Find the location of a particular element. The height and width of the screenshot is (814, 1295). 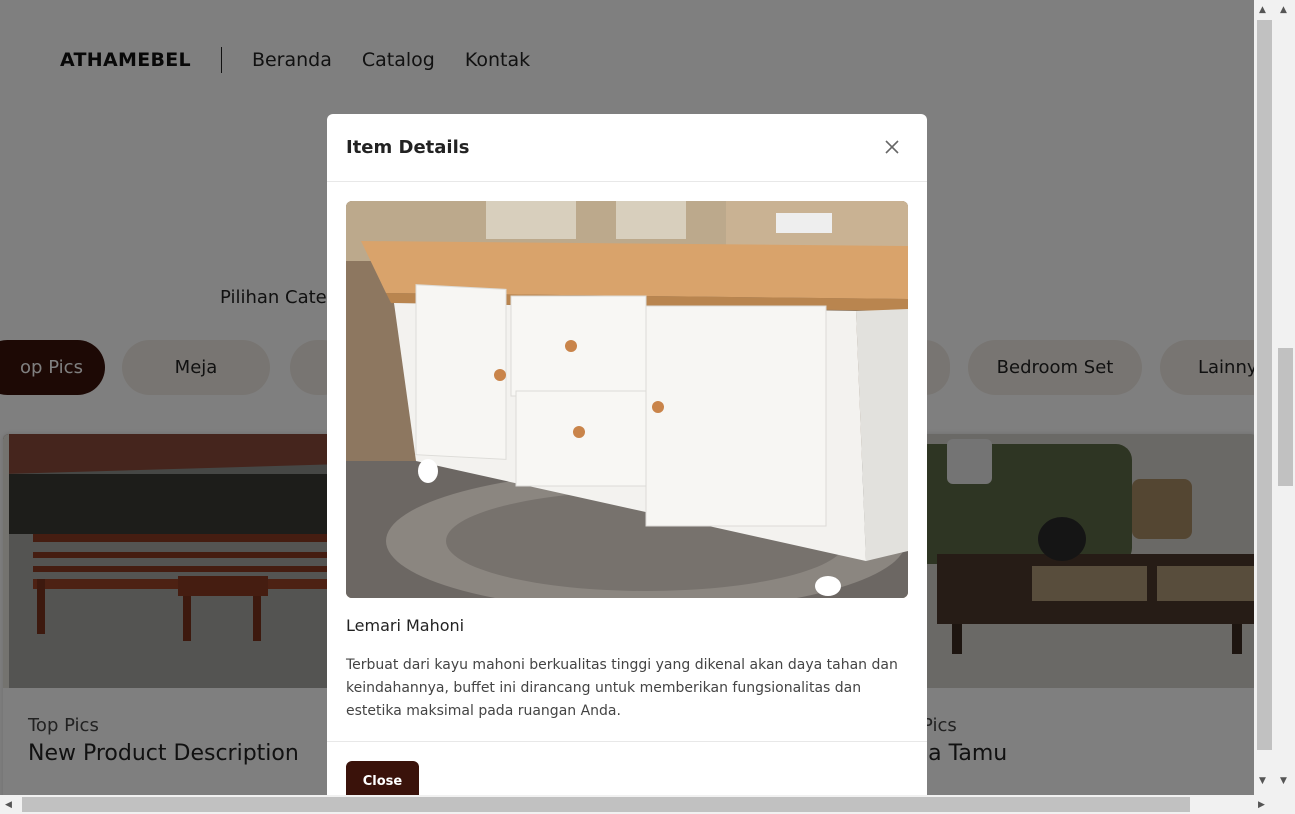

item-name: Lemari Mahoni is located at coordinates (405, 625).